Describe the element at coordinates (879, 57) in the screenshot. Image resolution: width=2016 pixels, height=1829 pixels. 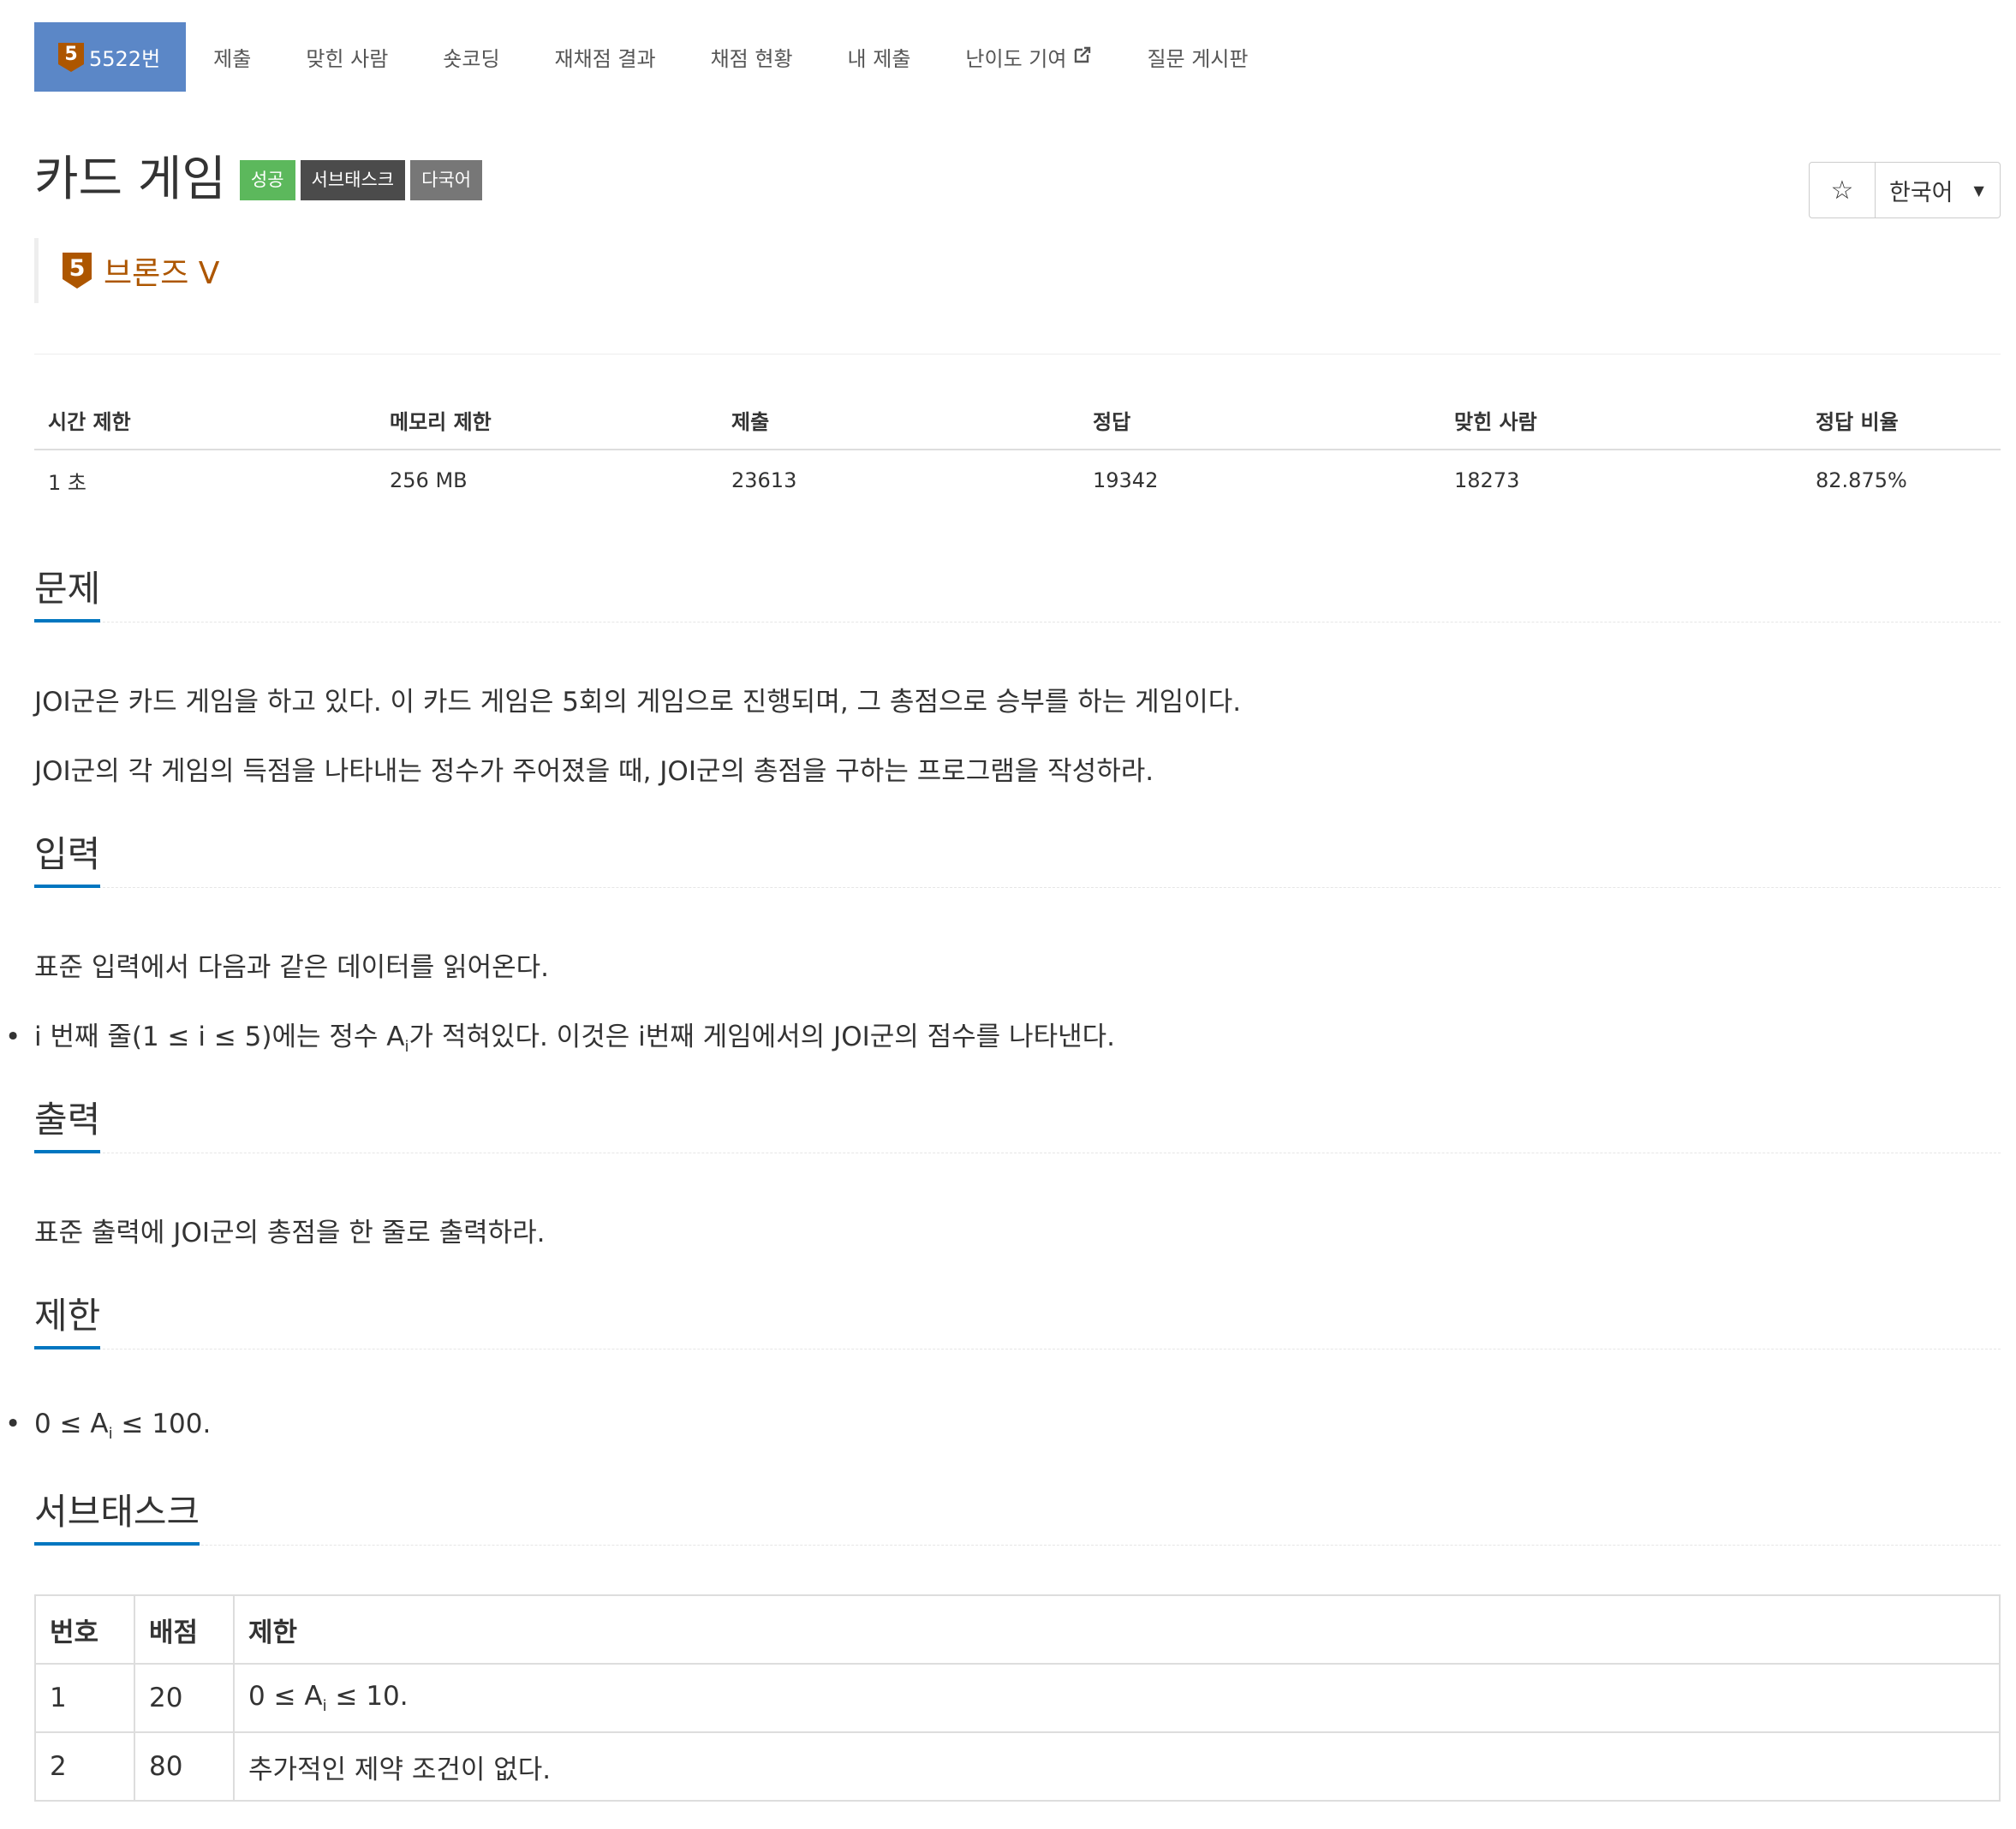
I see `tab-my-submissions: 내 제출` at that location.